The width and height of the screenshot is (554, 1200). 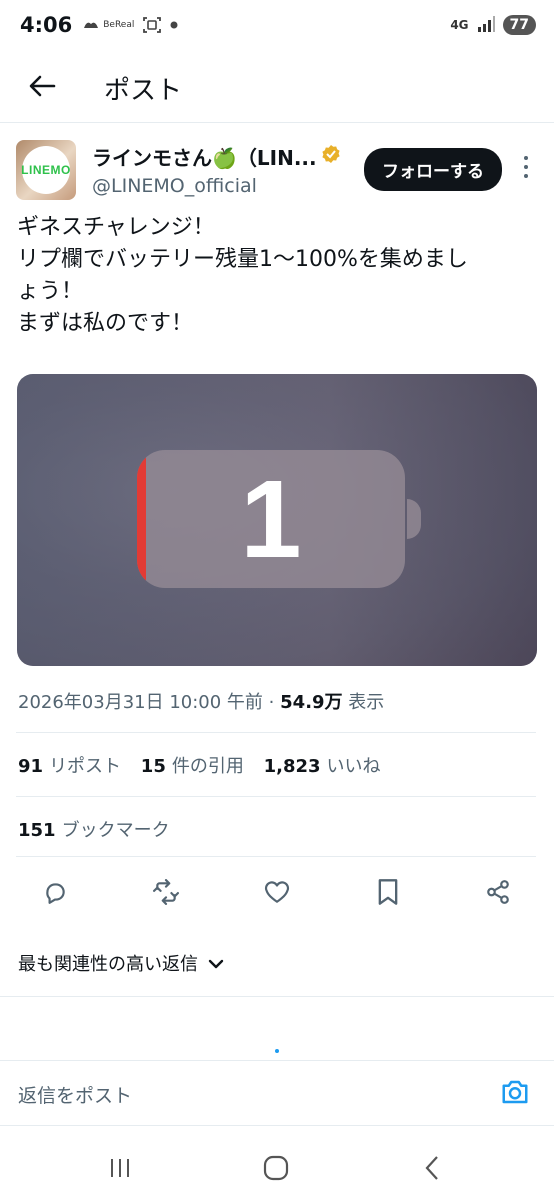 I want to click on battery-indicator: 77, so click(x=519, y=25).